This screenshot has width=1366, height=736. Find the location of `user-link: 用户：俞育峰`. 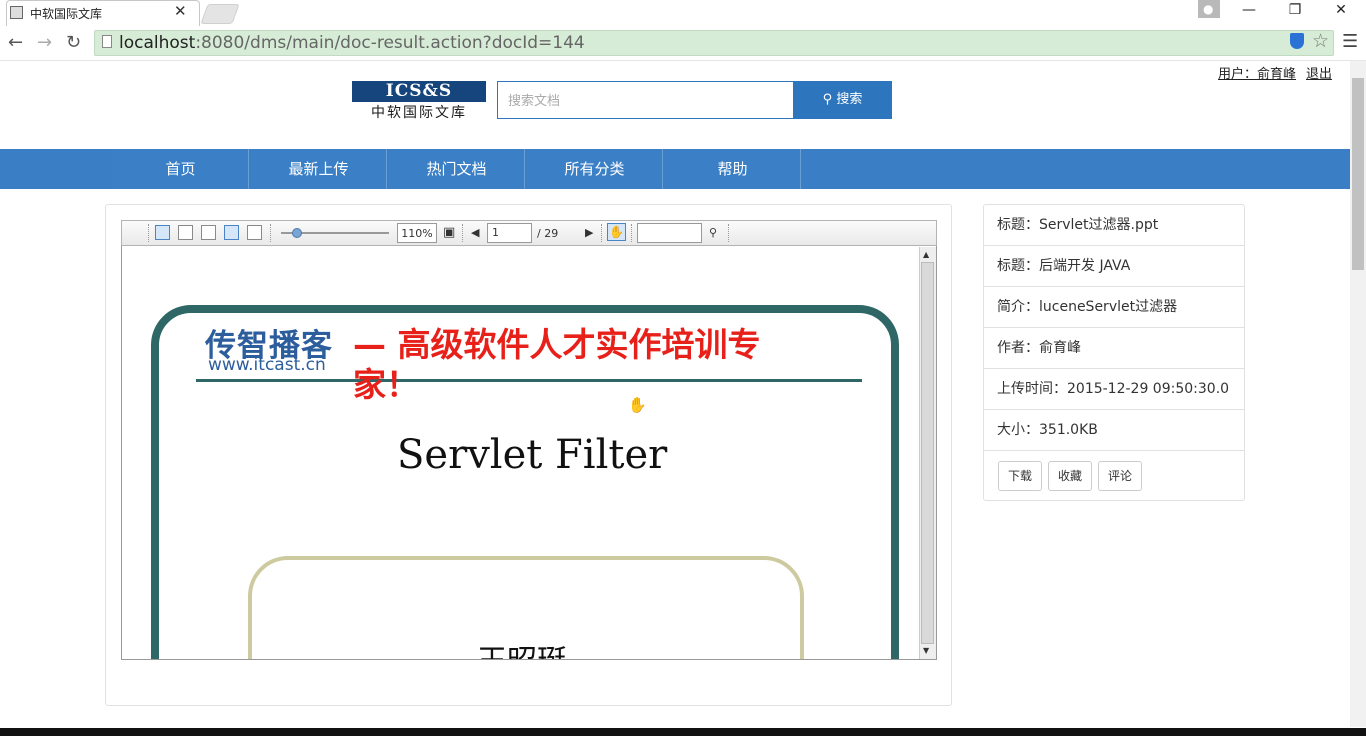

user-link: 用户：俞育峰 is located at coordinates (1257, 72).